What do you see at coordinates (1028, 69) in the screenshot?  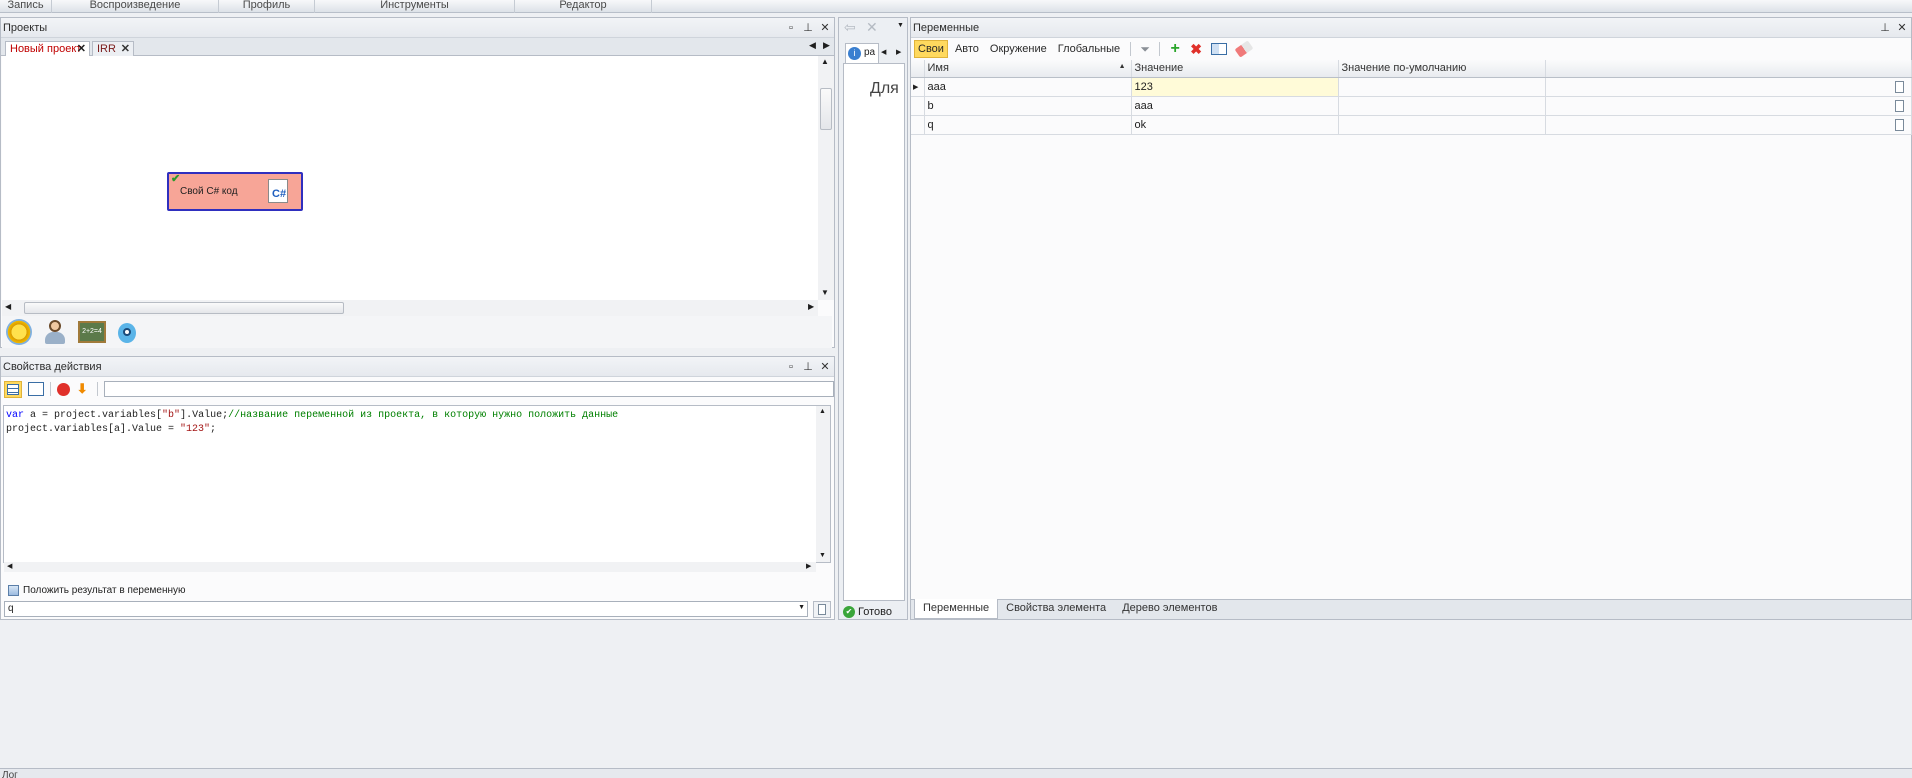 I see `column-header-name: Имя ▲` at bounding box center [1028, 69].